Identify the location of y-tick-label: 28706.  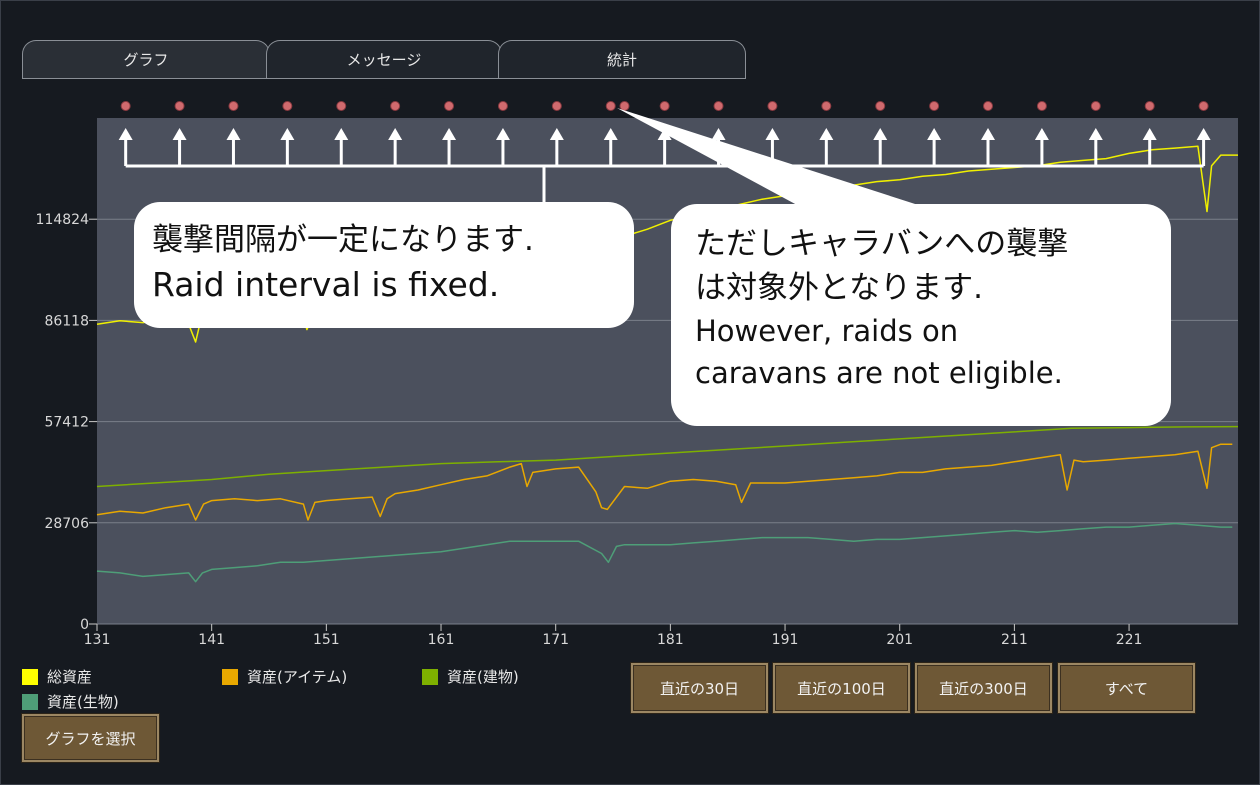
(66, 524).